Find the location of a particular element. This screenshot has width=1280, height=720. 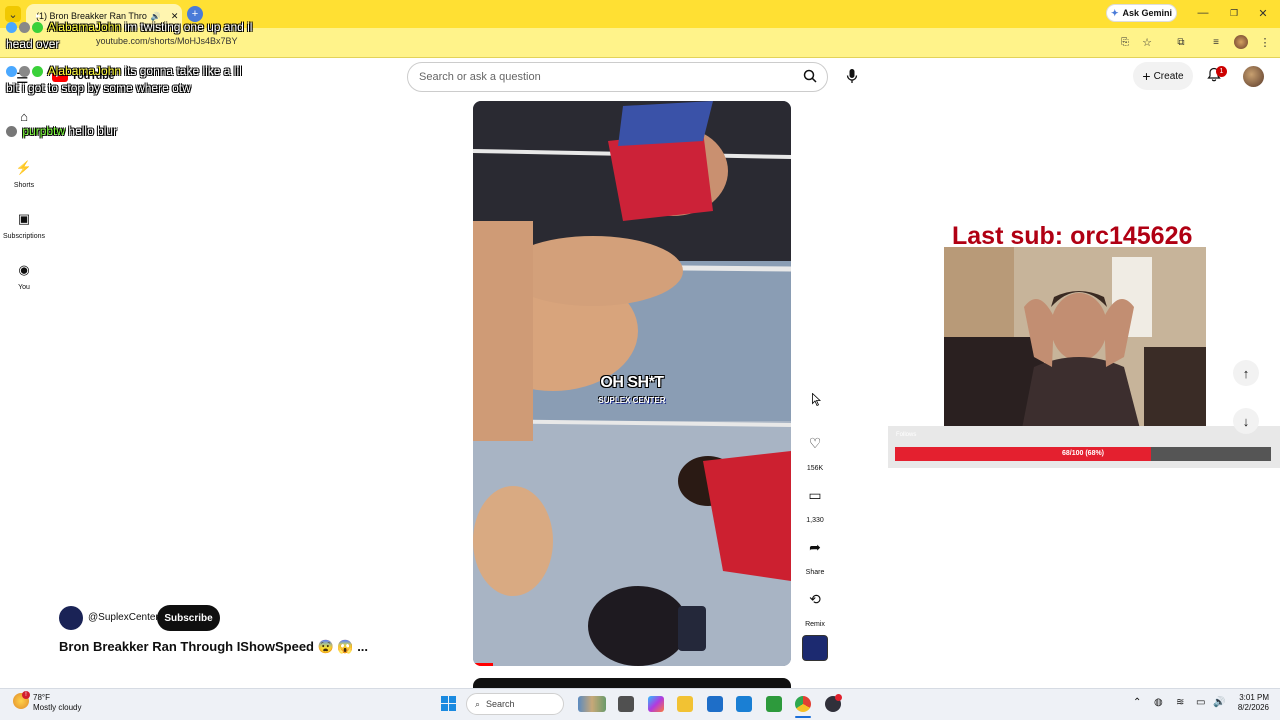

share-button: ➦ Share is located at coordinates (815, 554).